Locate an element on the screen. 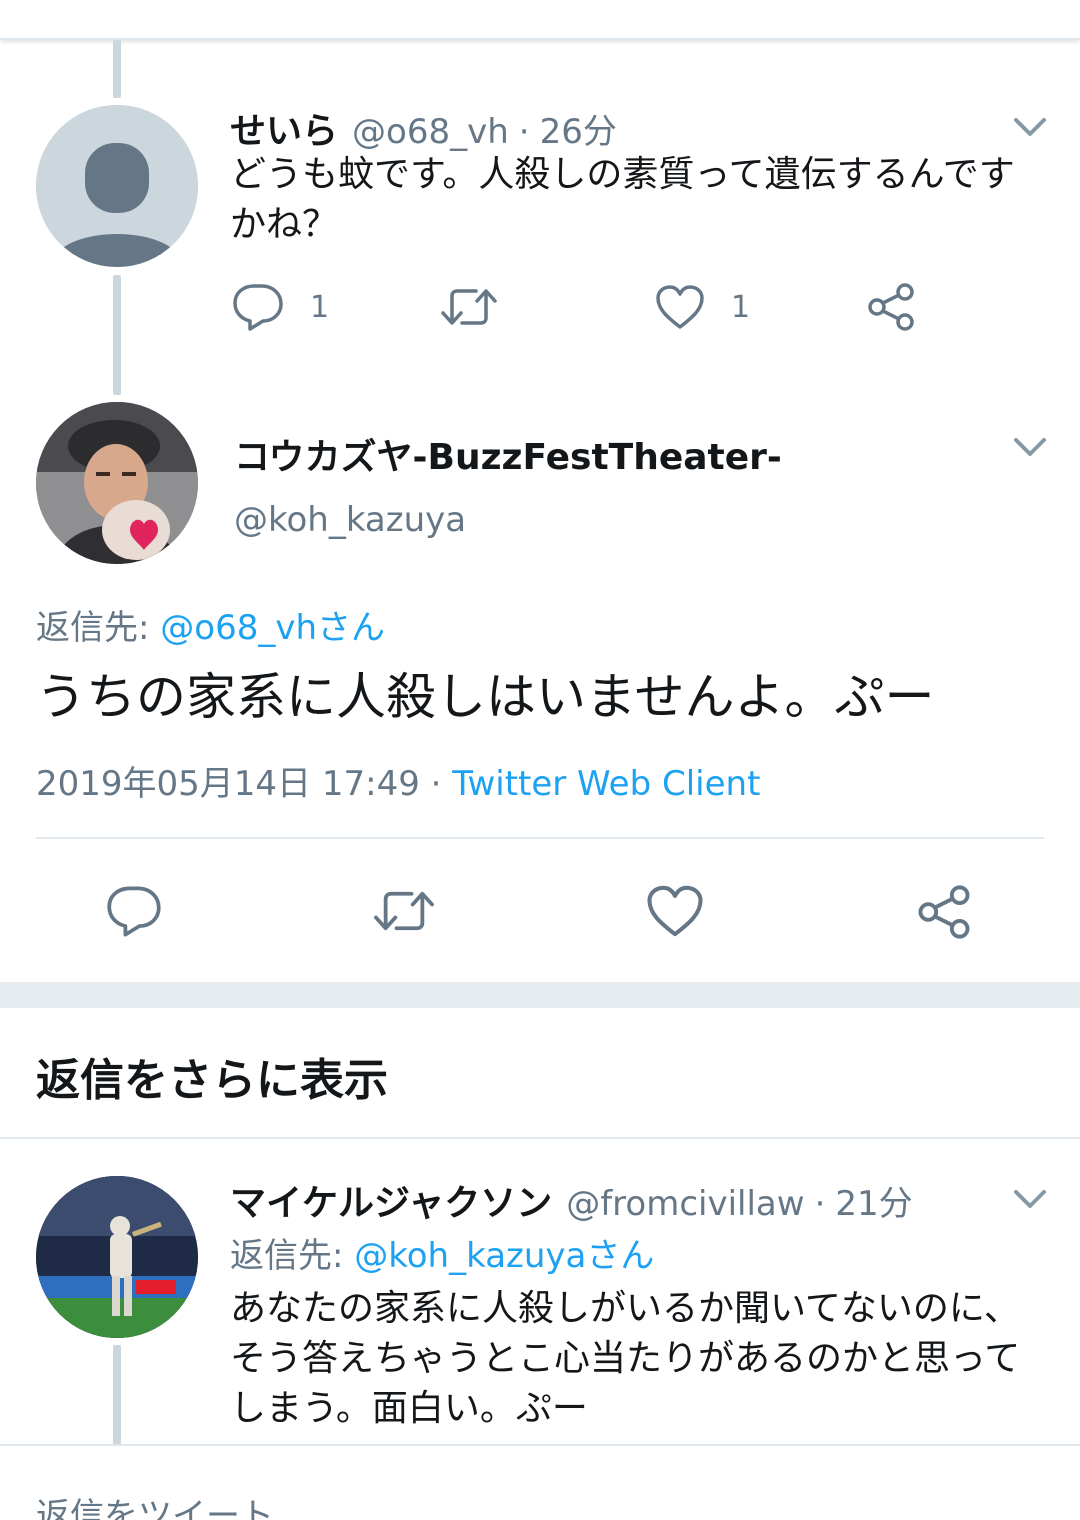 The width and height of the screenshot is (1080, 1520). reply-count: 1 is located at coordinates (320, 307).